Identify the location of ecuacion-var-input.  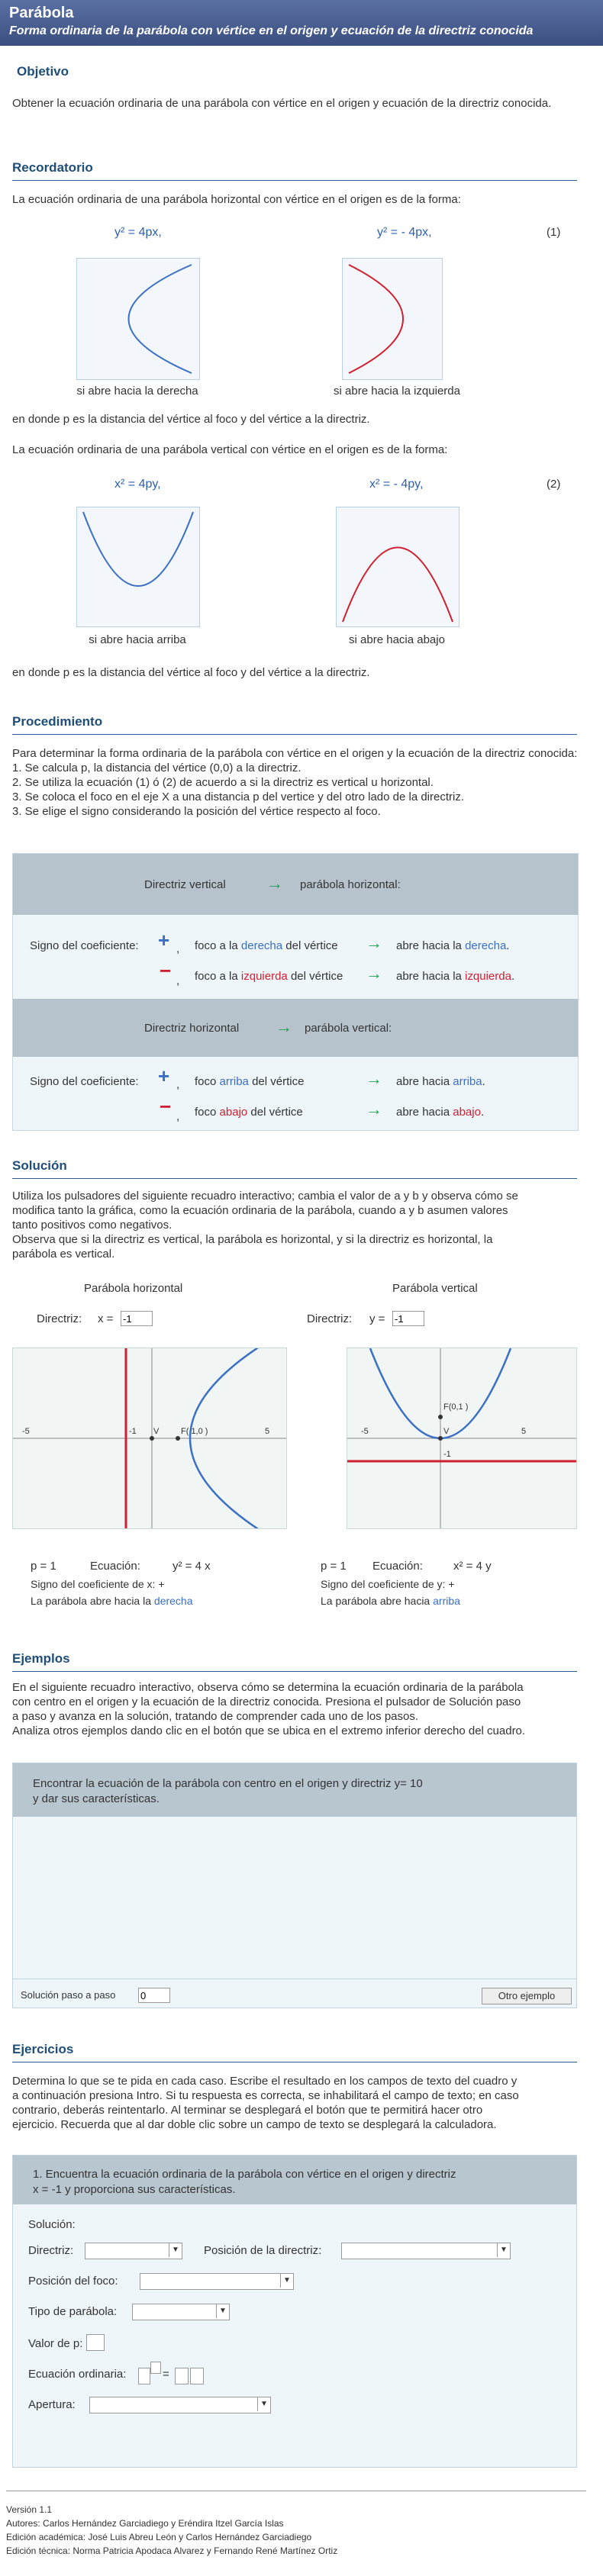
(144, 2376).